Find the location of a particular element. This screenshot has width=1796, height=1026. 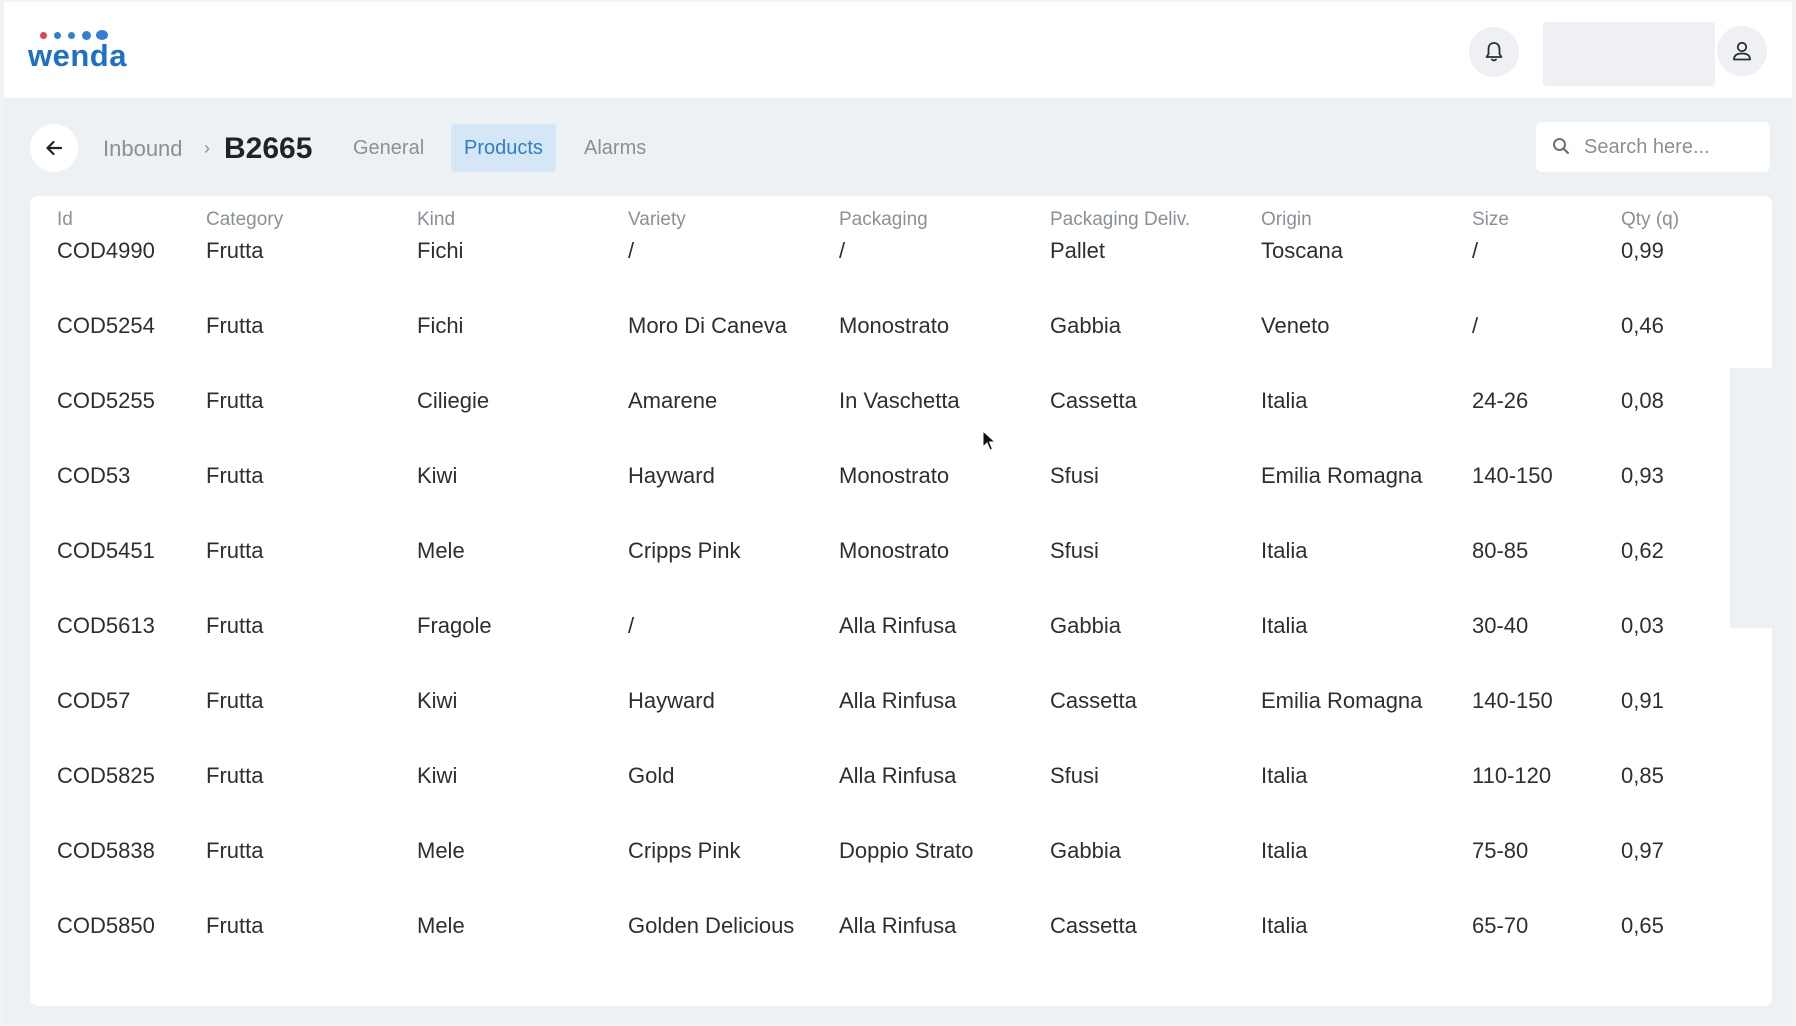

cell-qty: 0,08 is located at coordinates (1642, 400).